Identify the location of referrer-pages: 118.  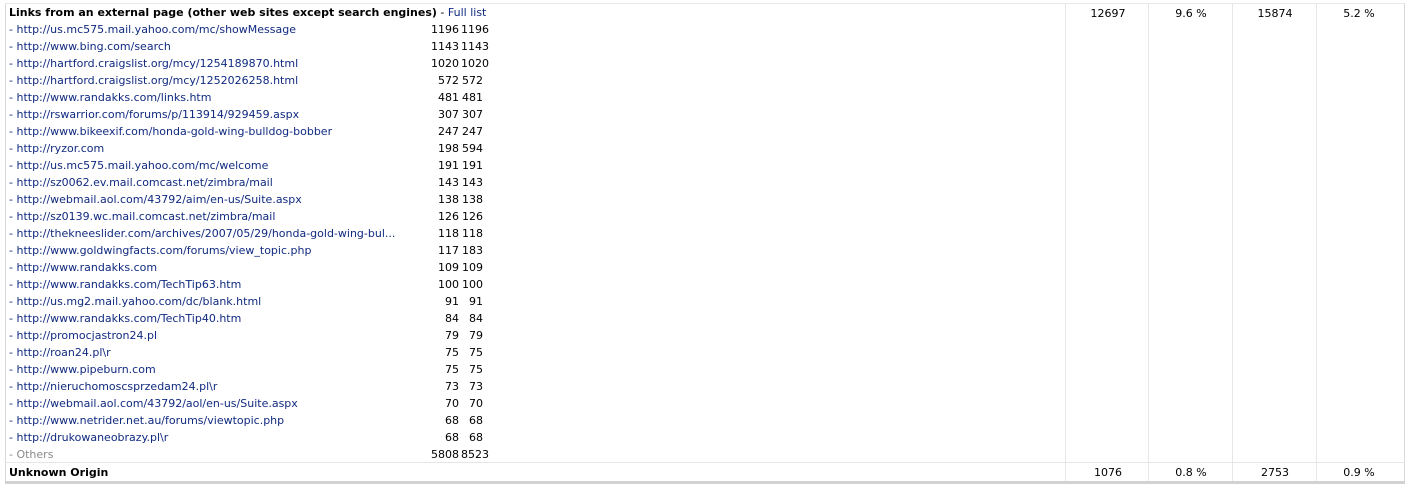
(448, 233).